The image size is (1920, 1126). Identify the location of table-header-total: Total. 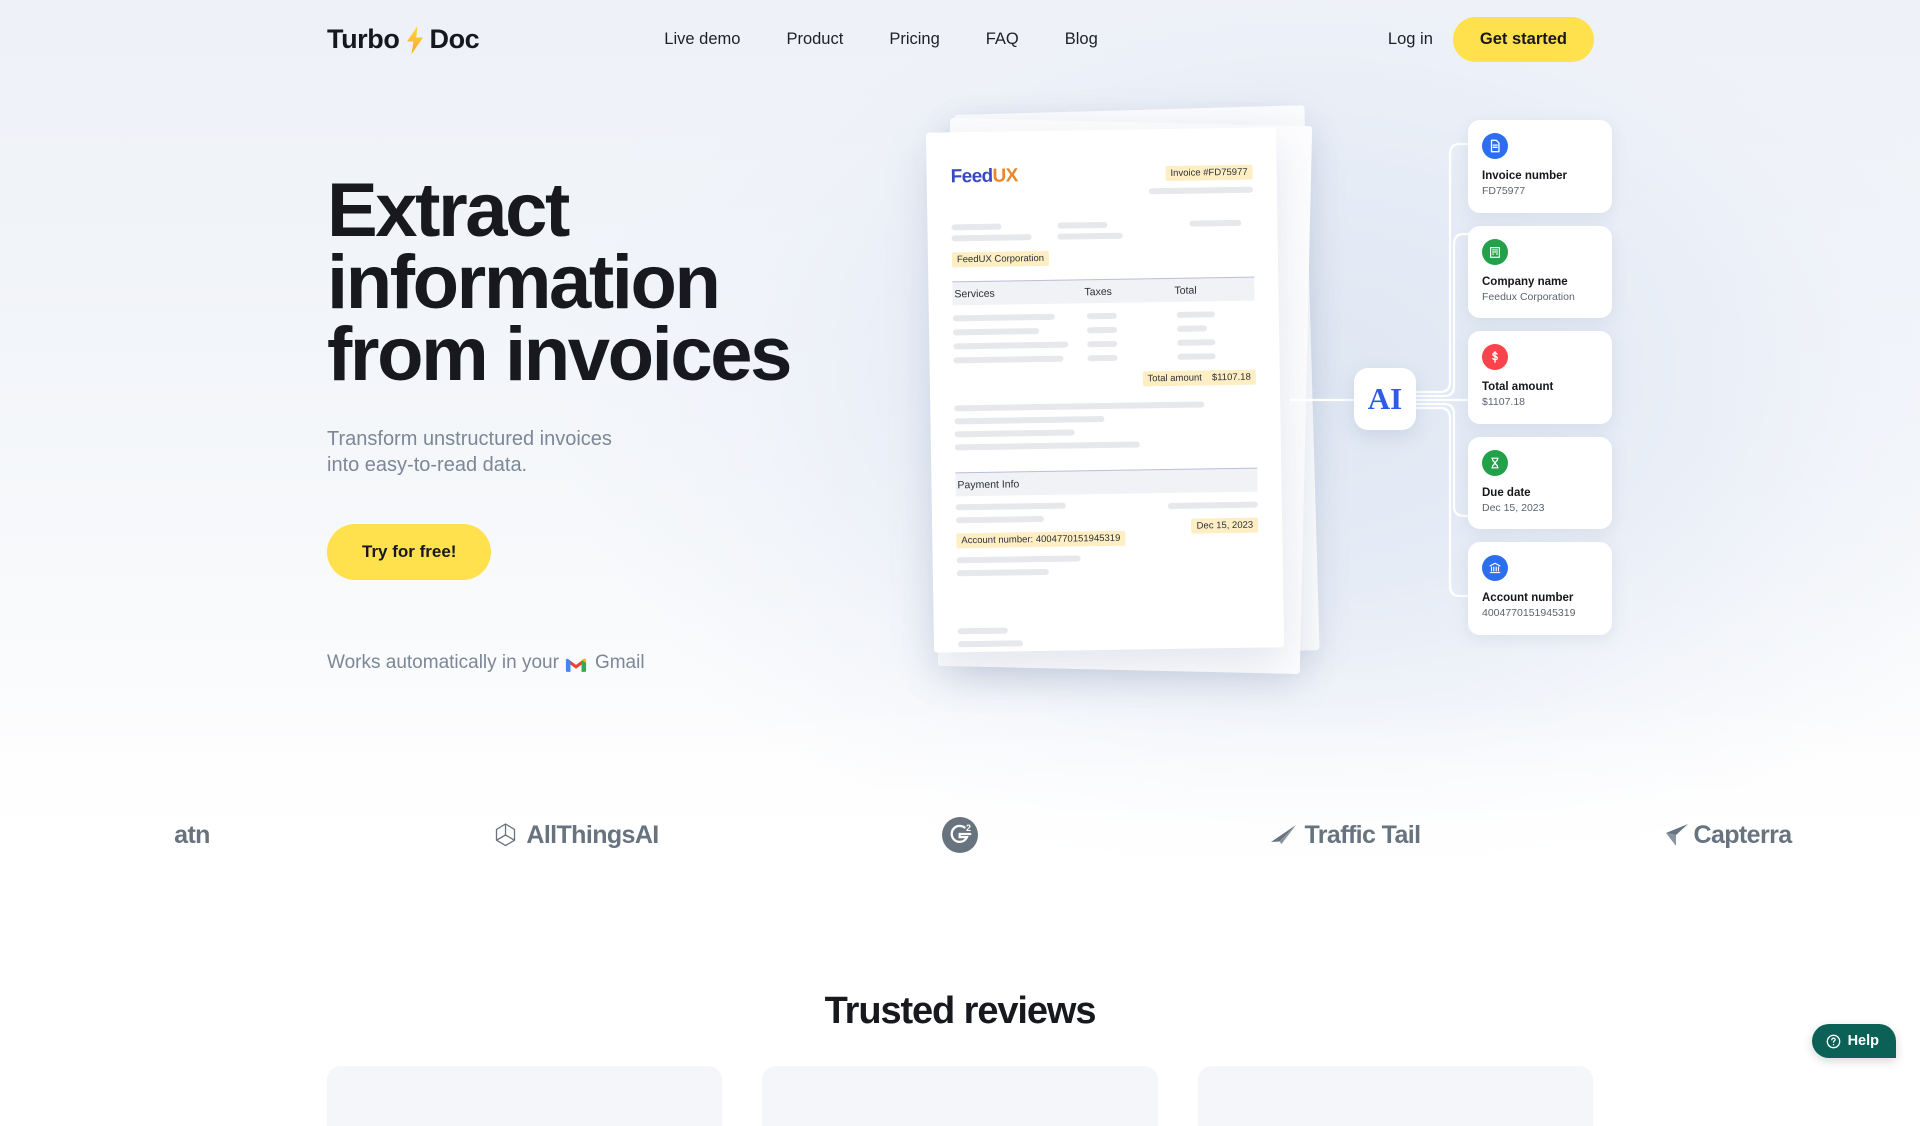
(1213, 289).